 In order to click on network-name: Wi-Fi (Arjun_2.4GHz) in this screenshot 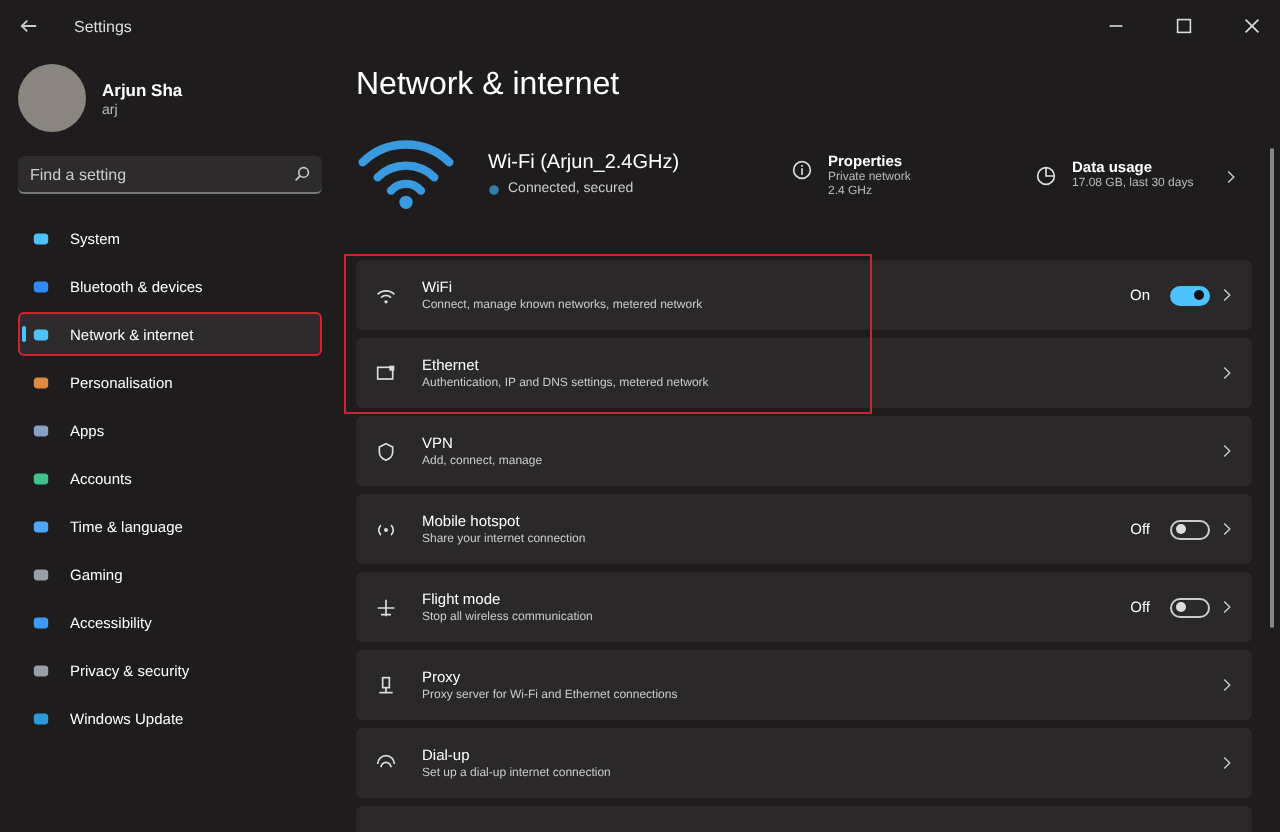, I will do `click(585, 163)`.